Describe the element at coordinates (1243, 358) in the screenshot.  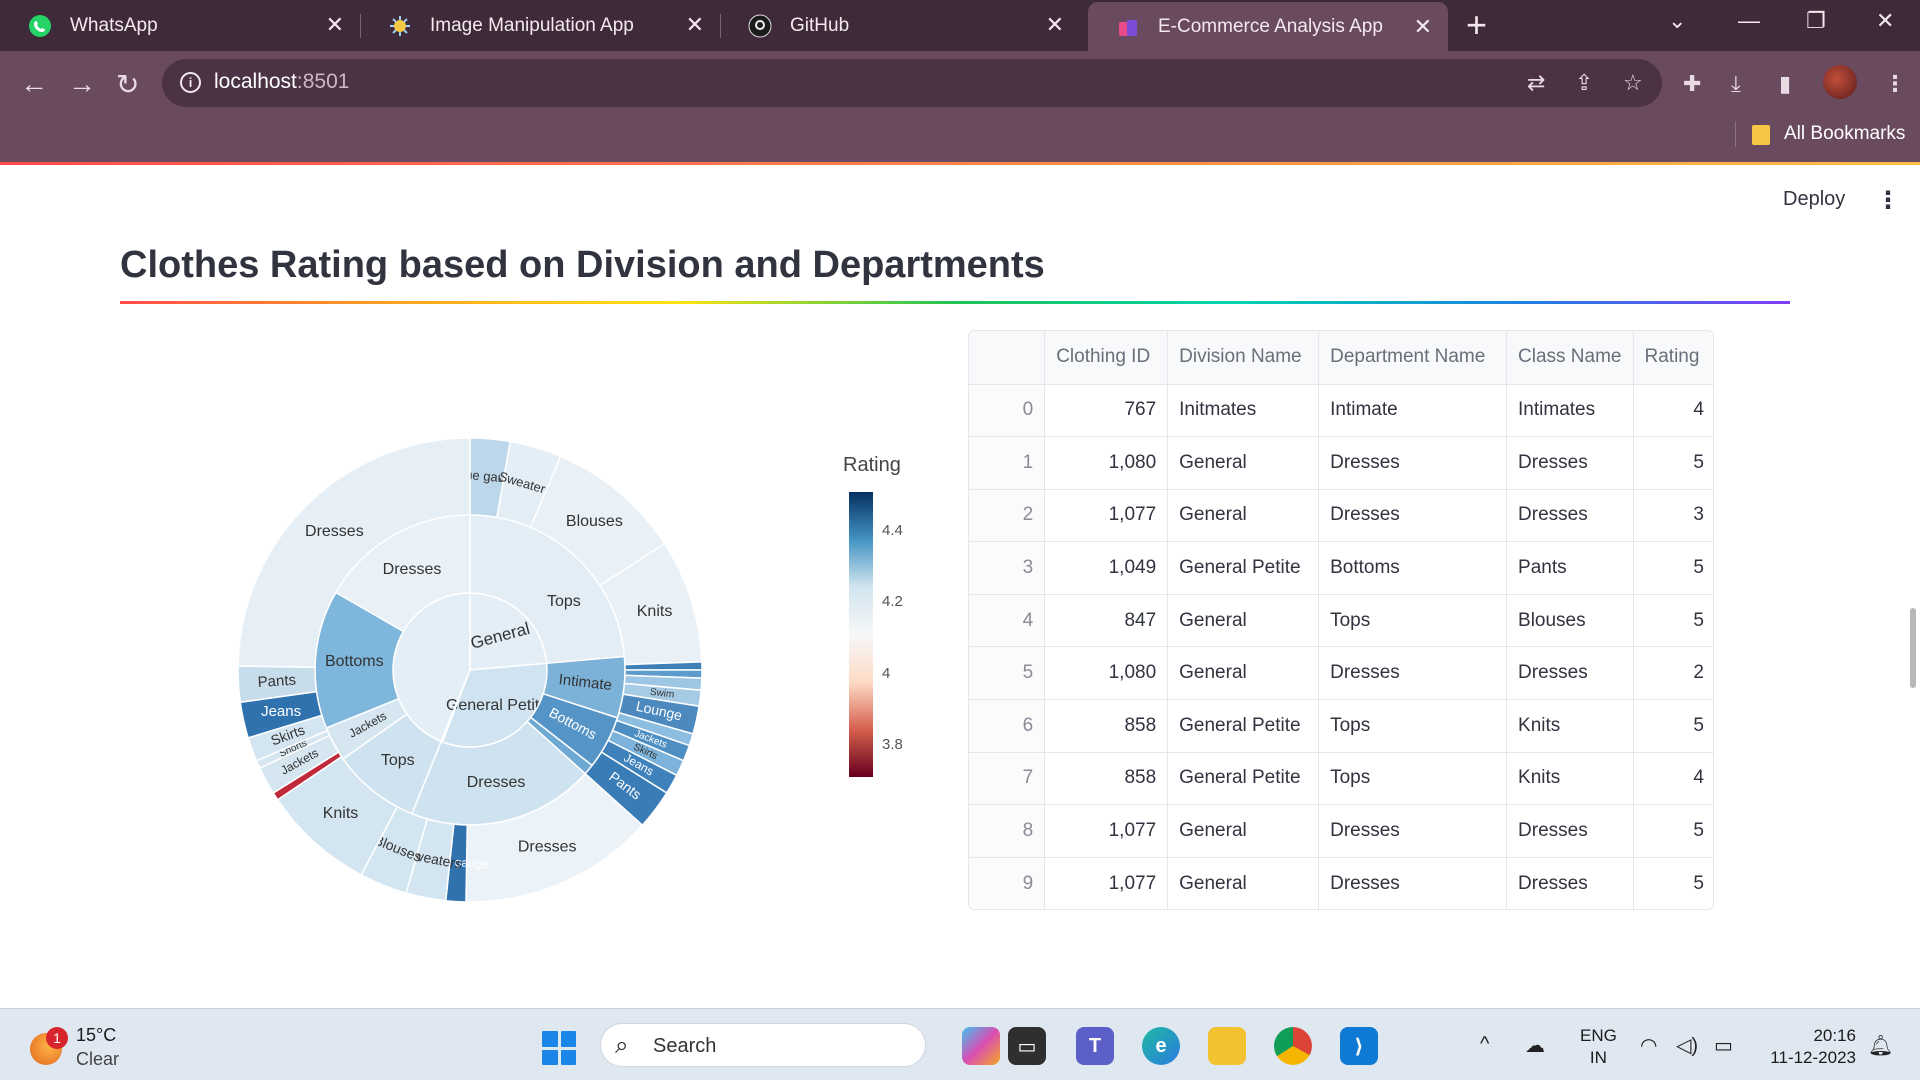
I see `column-header-division-name: Division Name` at that location.